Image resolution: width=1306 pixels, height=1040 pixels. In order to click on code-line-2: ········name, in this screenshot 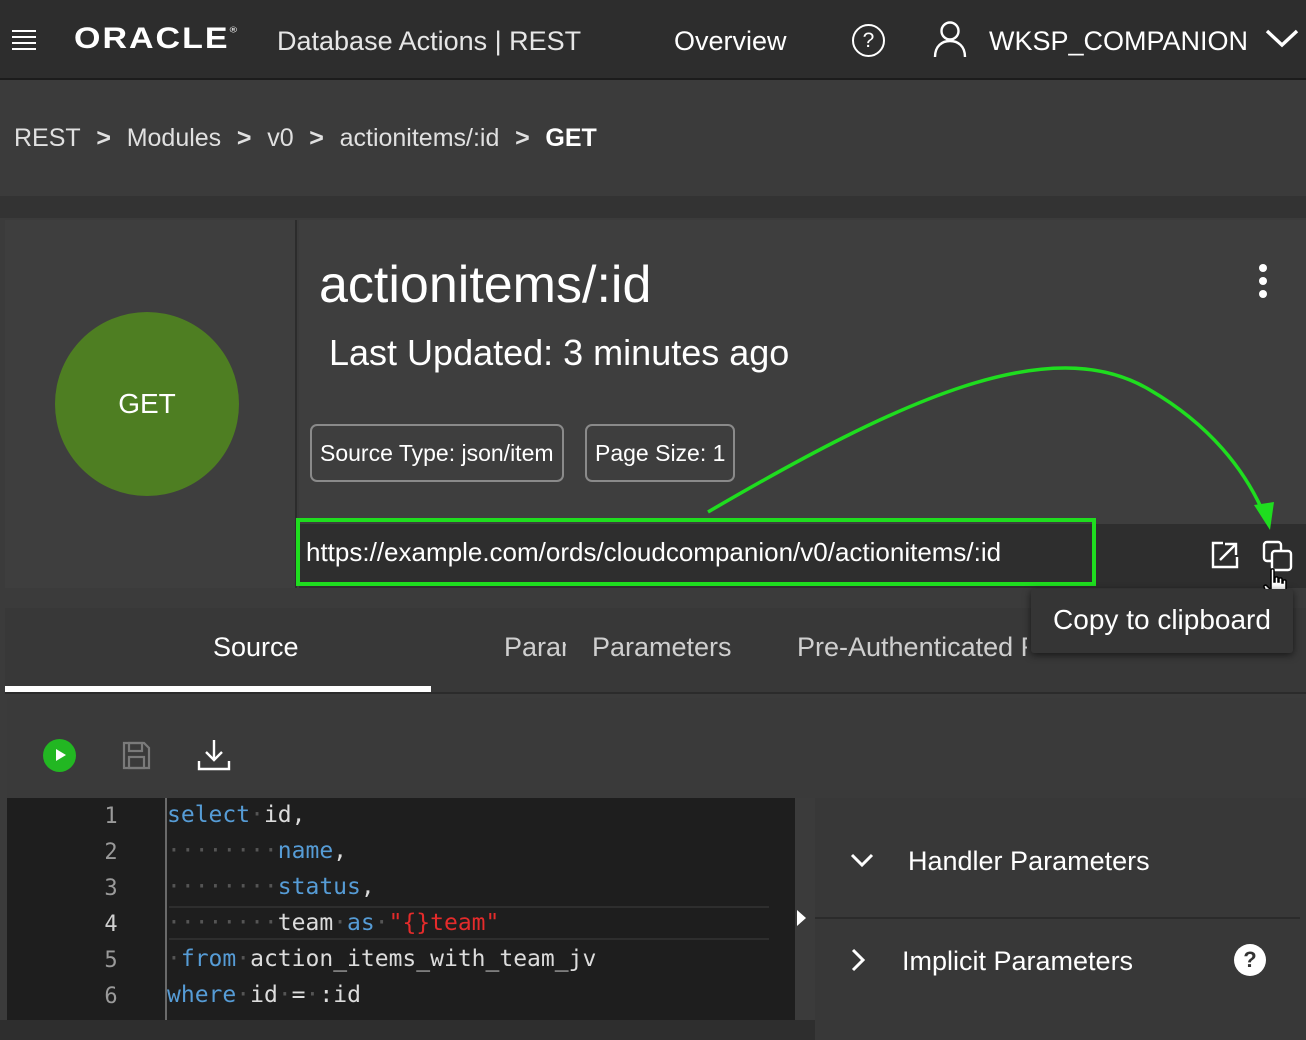, I will do `click(257, 851)`.